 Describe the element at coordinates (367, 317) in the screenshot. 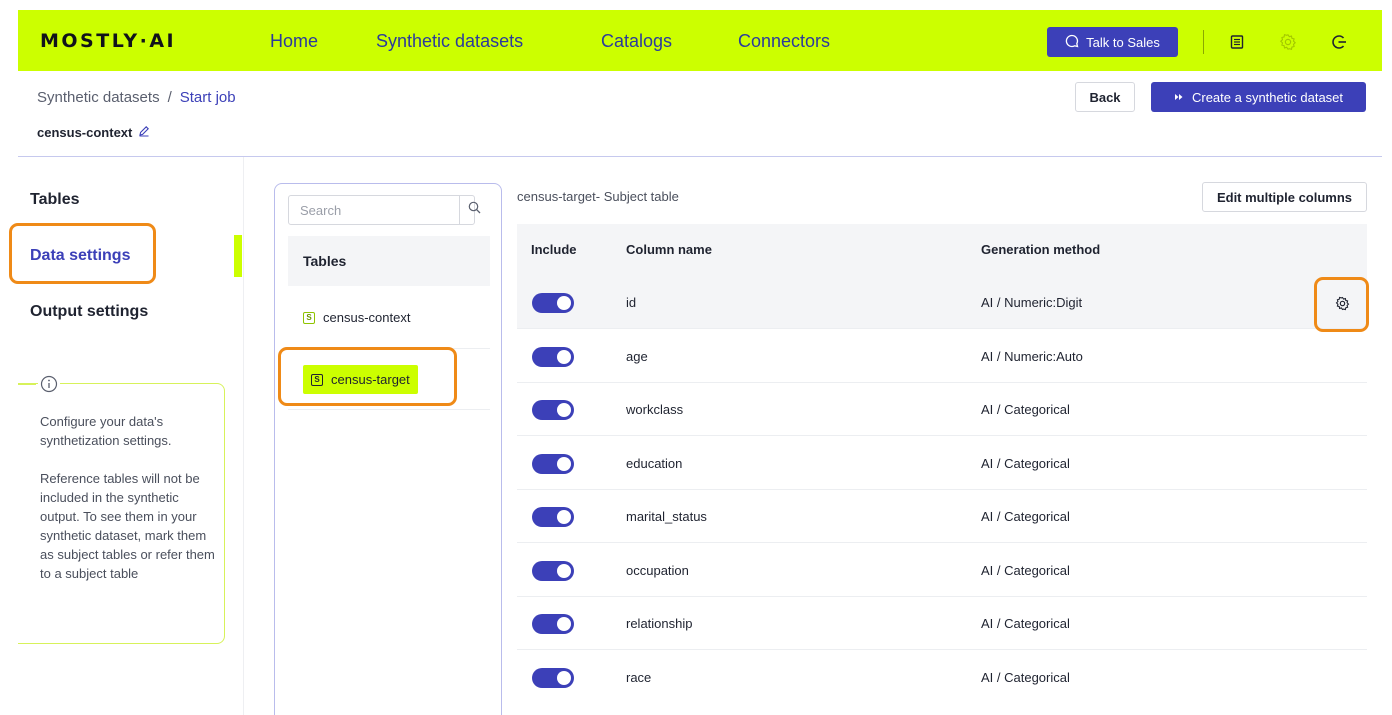

I see `table-item-label: census-context` at that location.